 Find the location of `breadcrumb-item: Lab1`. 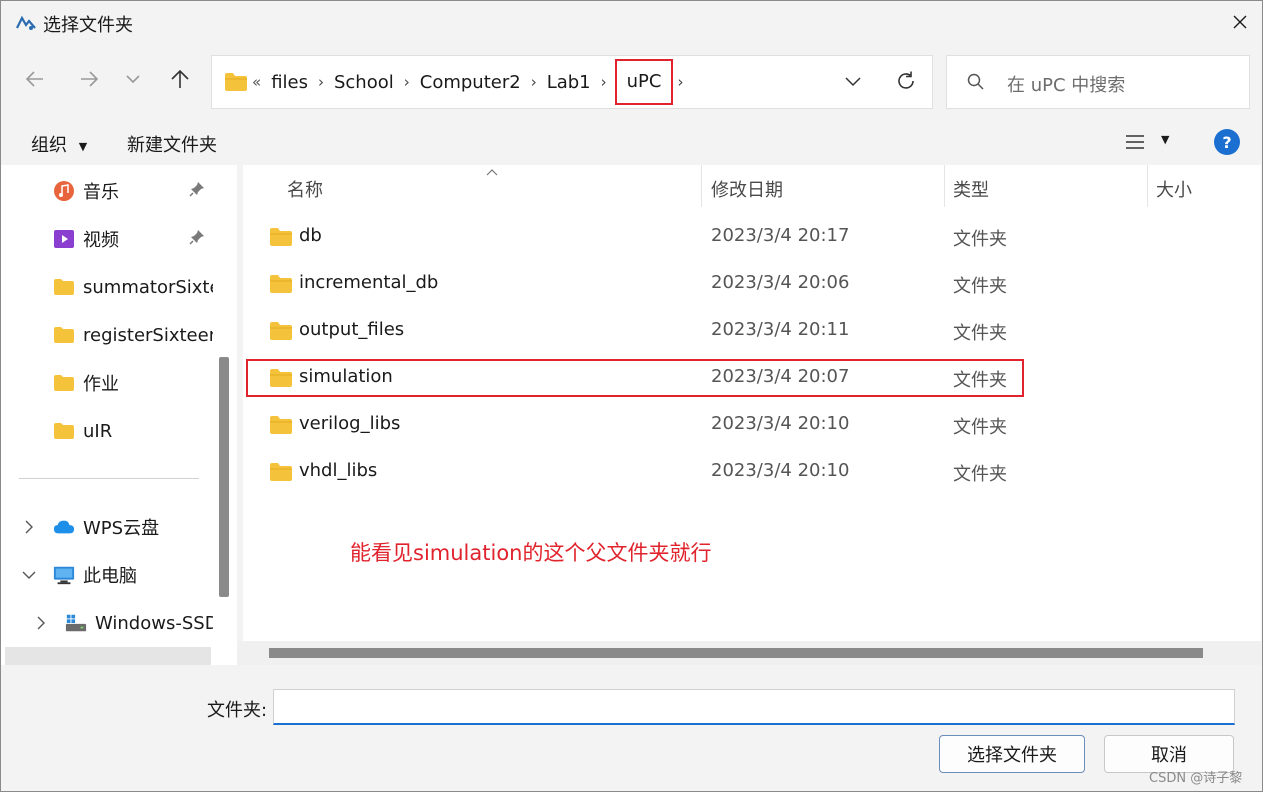

breadcrumb-item: Lab1 is located at coordinates (569, 82).